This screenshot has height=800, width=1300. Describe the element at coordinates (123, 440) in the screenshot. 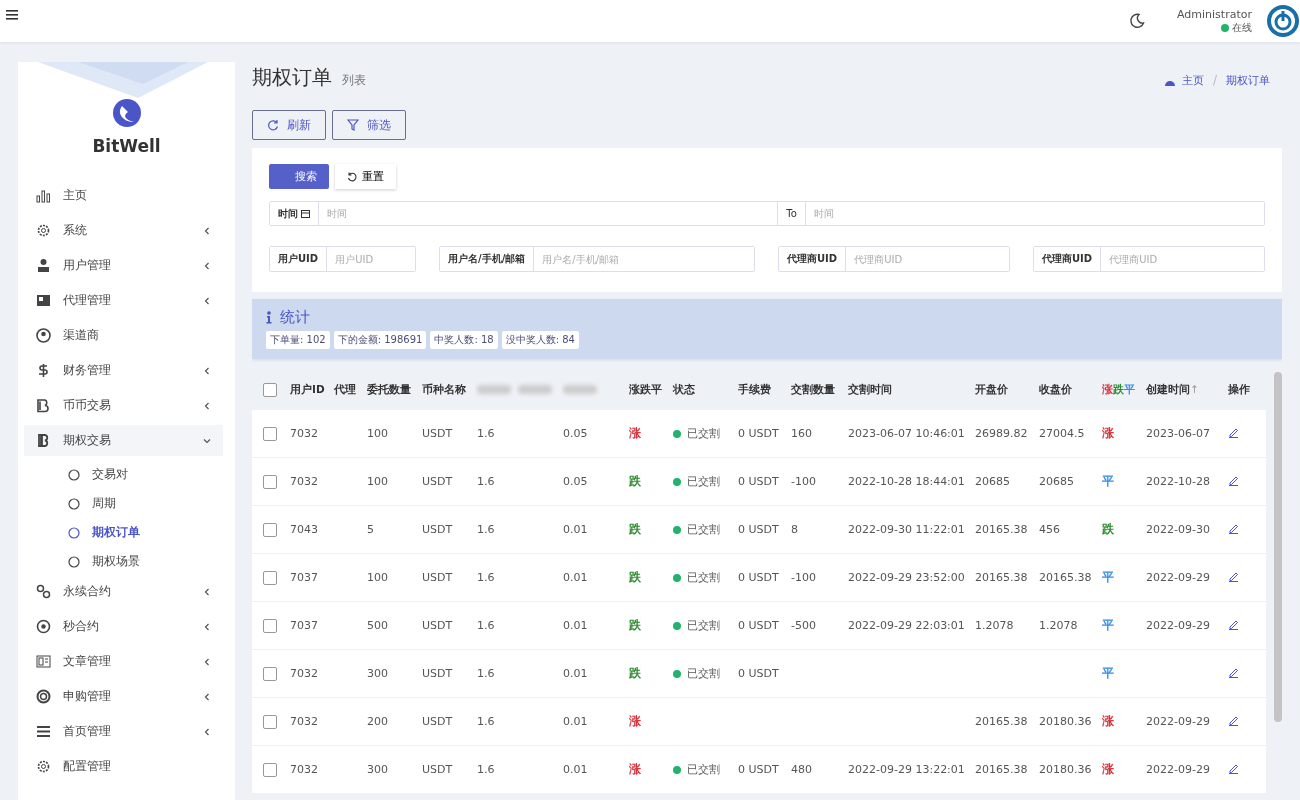

I see `nav-item: 期权交易` at that location.